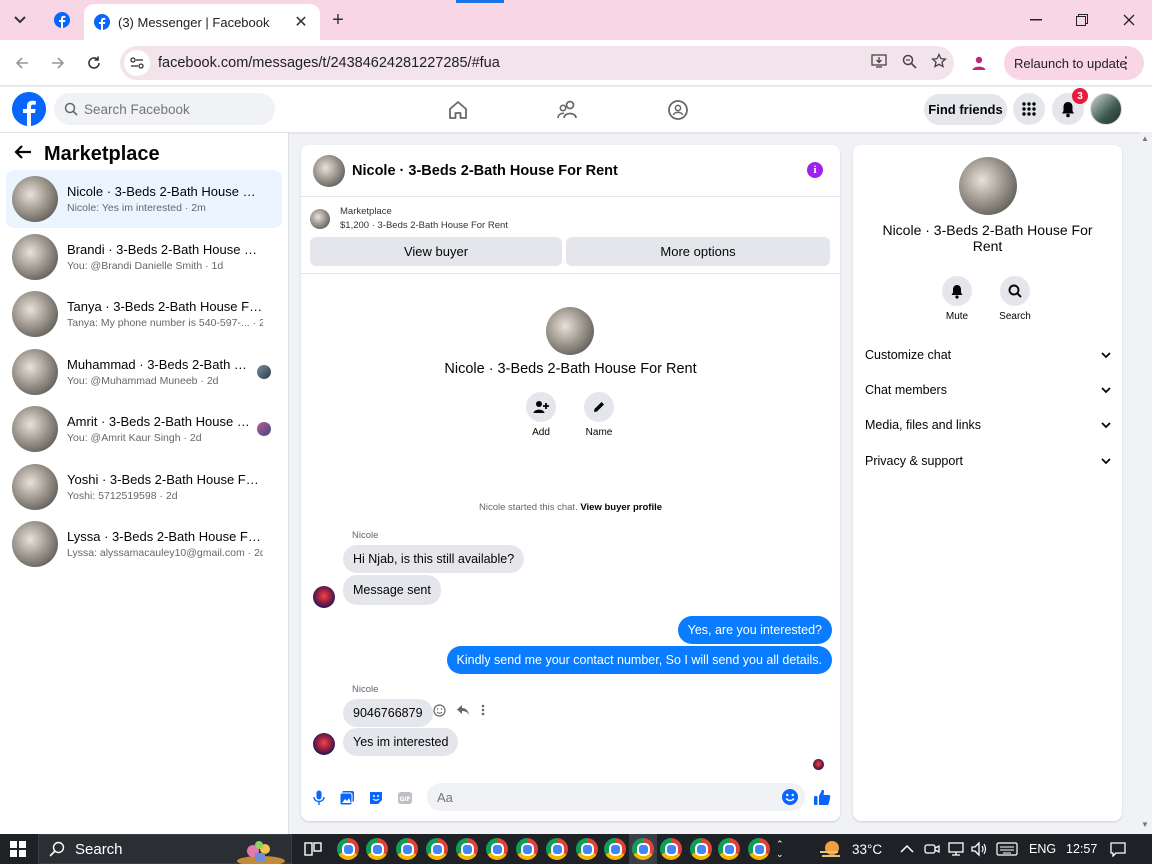  What do you see at coordinates (956, 849) in the screenshot?
I see `network-icon` at bounding box center [956, 849].